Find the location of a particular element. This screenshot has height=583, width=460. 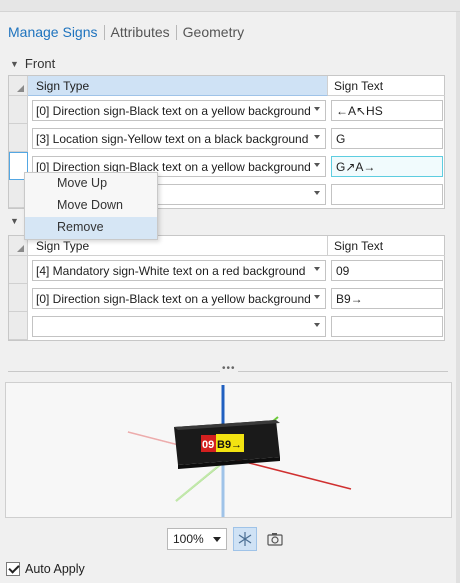

grid-header: Sign Type Sign Text is located at coordinates (227, 86).